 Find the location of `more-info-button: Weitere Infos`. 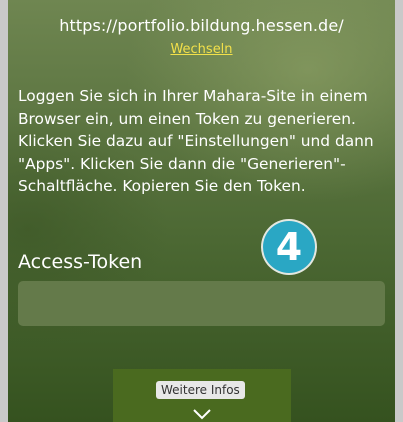

more-info-button: Weitere Infos is located at coordinates (202, 395).